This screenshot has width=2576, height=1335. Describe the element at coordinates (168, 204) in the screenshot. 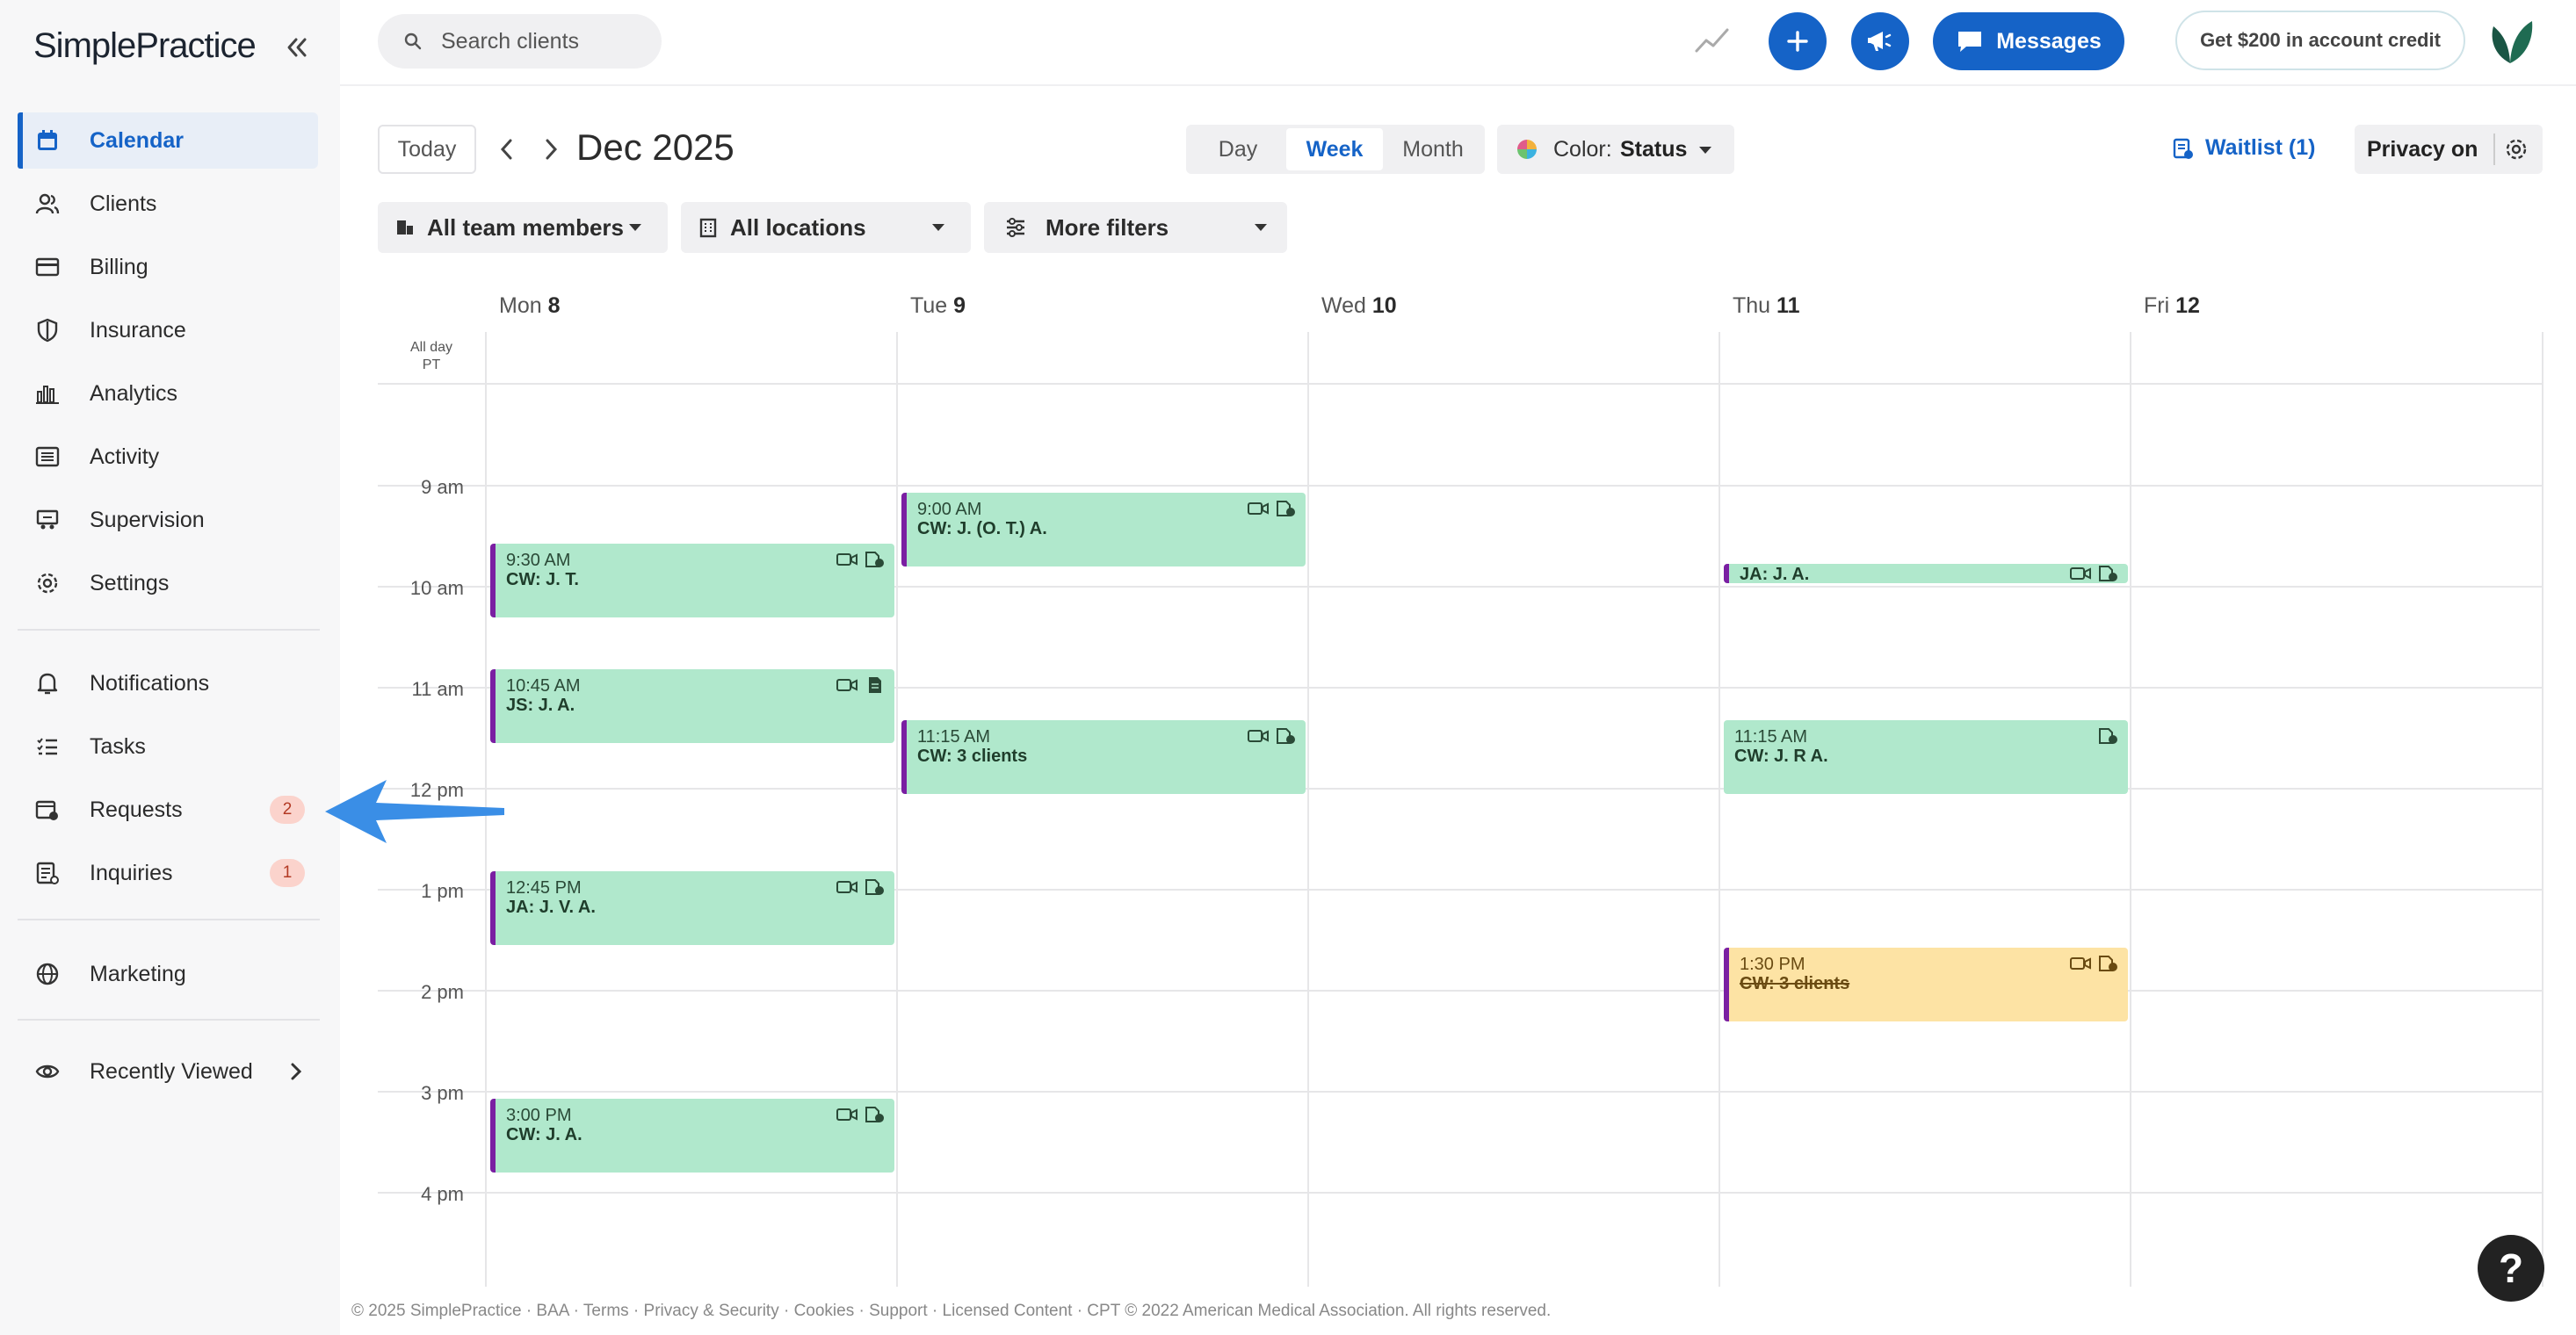

I see `sidebar-item-clients: Clients` at that location.